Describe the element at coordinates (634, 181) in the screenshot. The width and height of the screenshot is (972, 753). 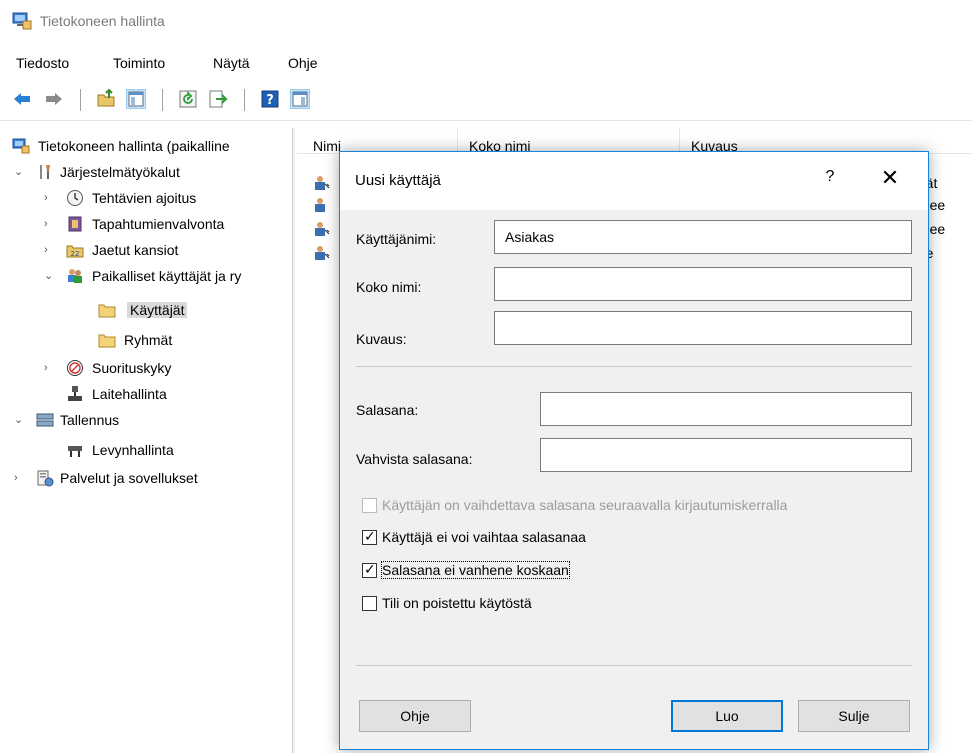
I see `dialog-titlebar: Uusi käyttäjä ? ✕` at that location.